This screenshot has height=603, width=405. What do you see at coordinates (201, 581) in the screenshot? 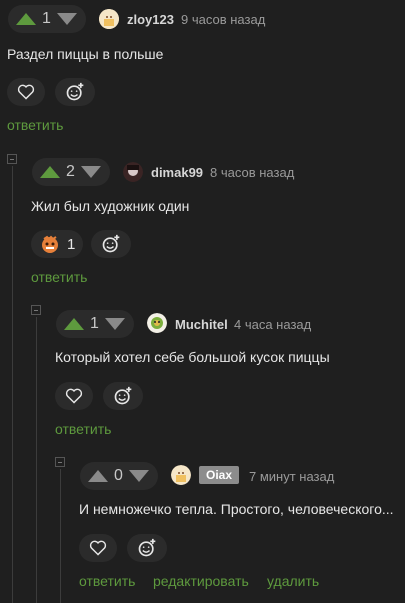
I see `edit-link: редактировать` at bounding box center [201, 581].